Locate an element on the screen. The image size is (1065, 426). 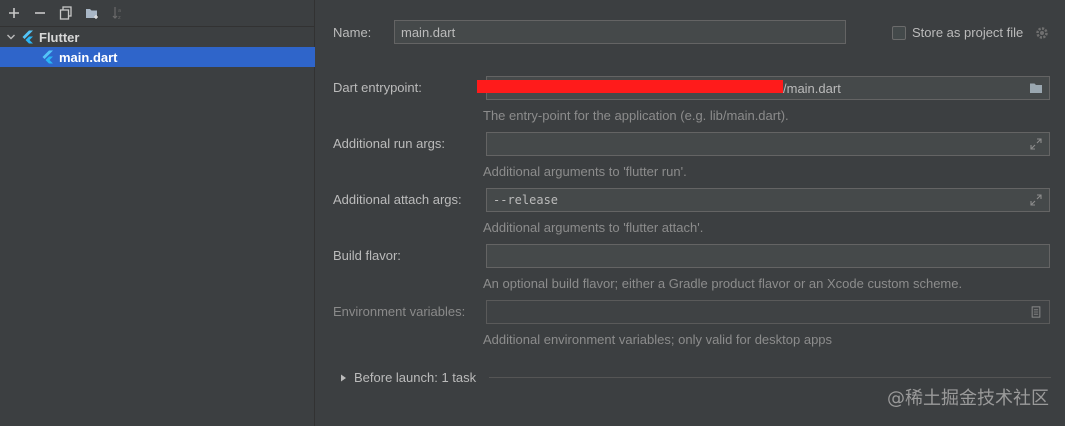
attach-args-label: Additional attach args: is located at coordinates (397, 199).